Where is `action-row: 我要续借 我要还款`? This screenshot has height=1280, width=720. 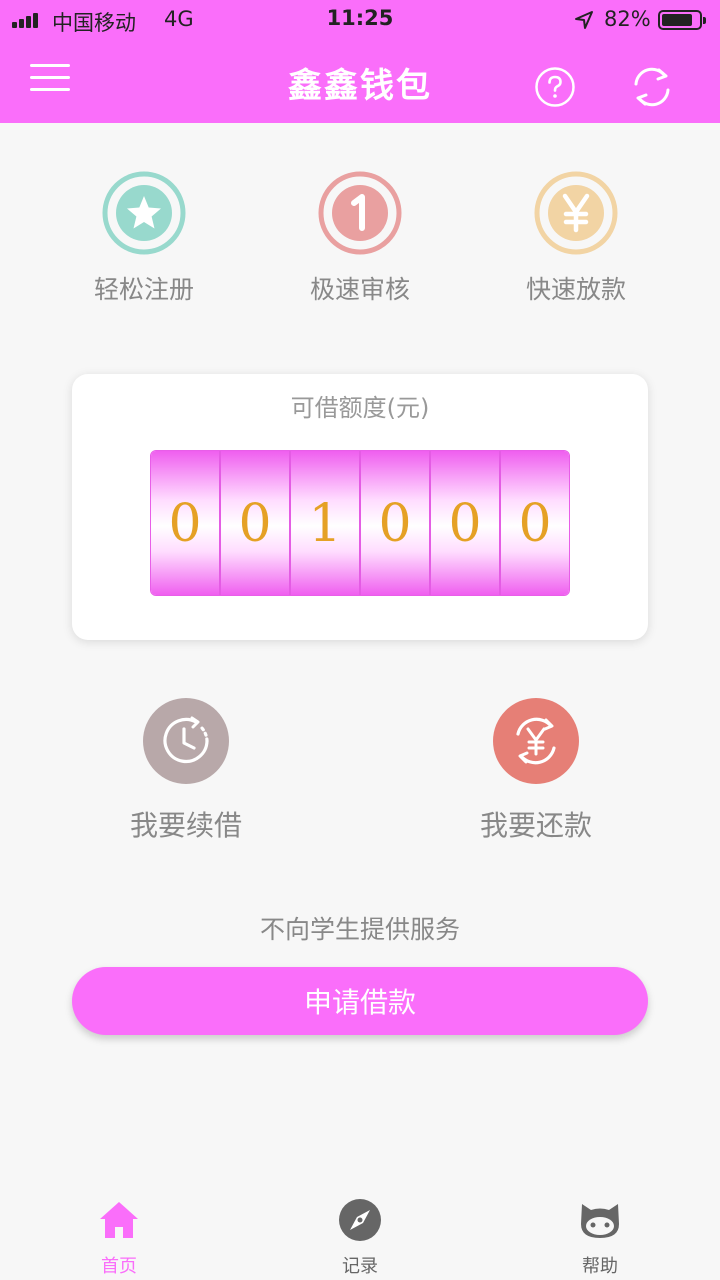 action-row: 我要续借 我要还款 is located at coordinates (360, 773).